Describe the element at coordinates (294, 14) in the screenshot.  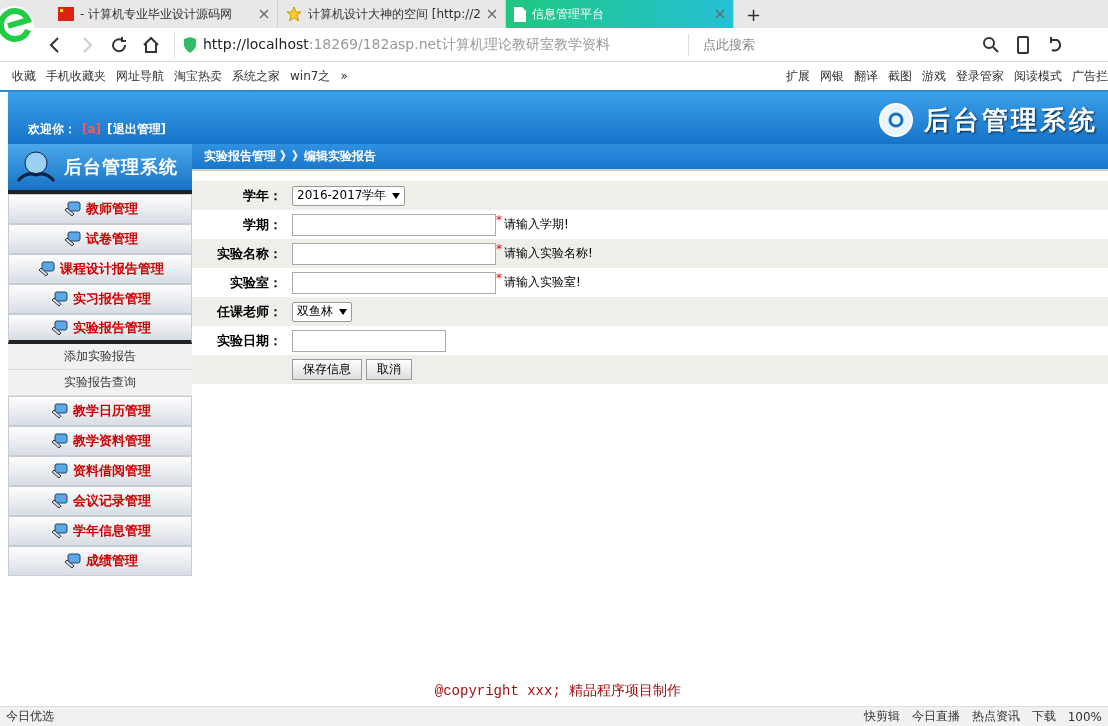
I see `star-icon` at that location.